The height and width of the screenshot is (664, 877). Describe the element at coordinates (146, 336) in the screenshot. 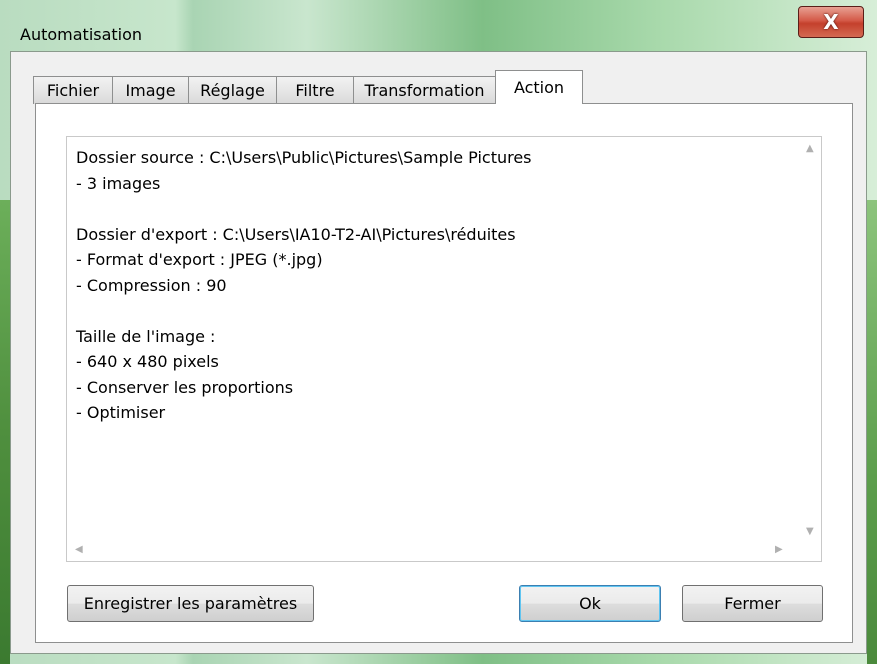

I see `summary-line: Taille de l'image :` at that location.